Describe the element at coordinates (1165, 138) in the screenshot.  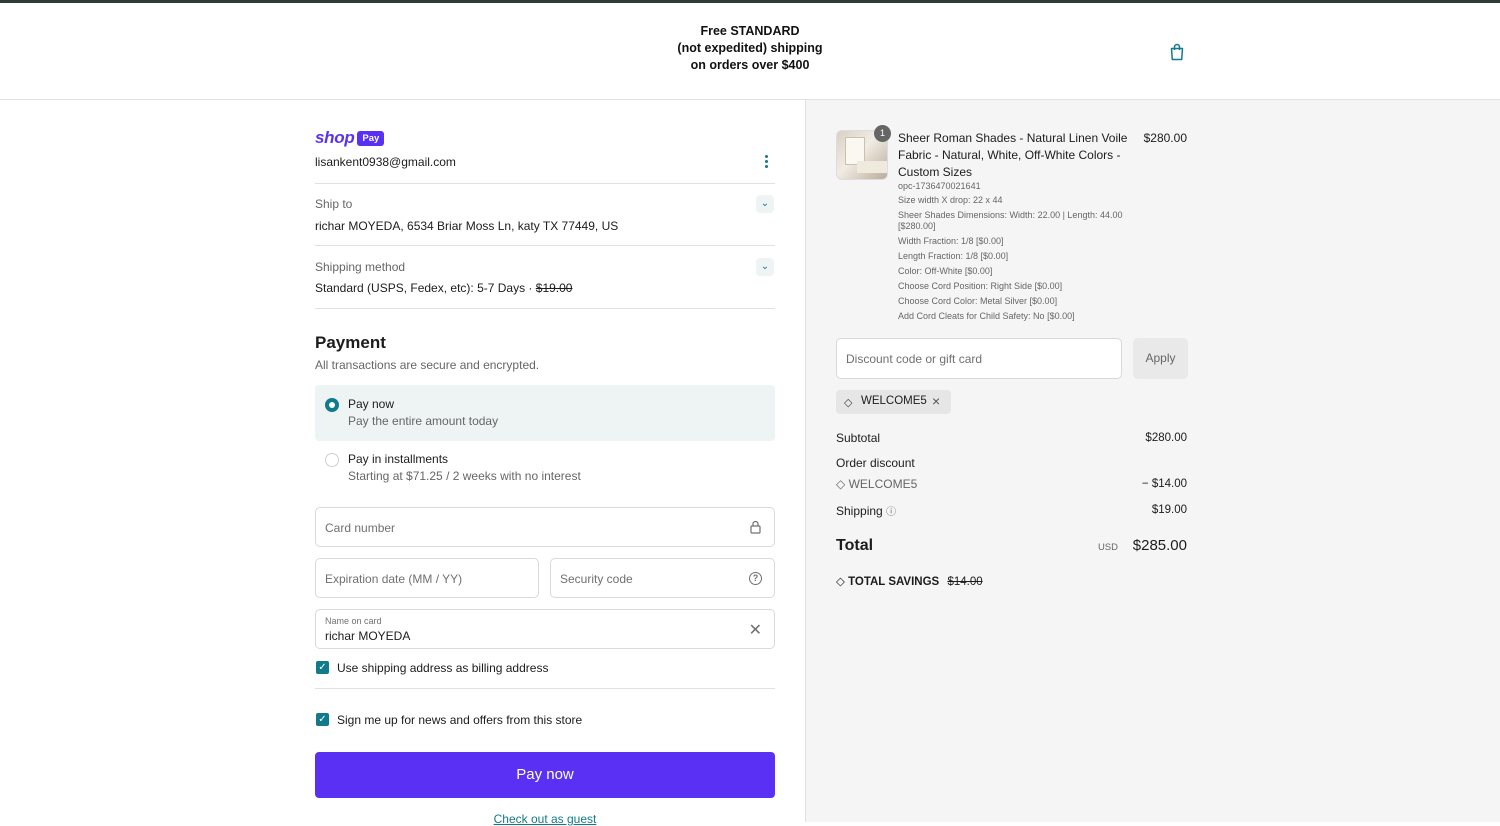
I see `product-price: $280.00` at that location.